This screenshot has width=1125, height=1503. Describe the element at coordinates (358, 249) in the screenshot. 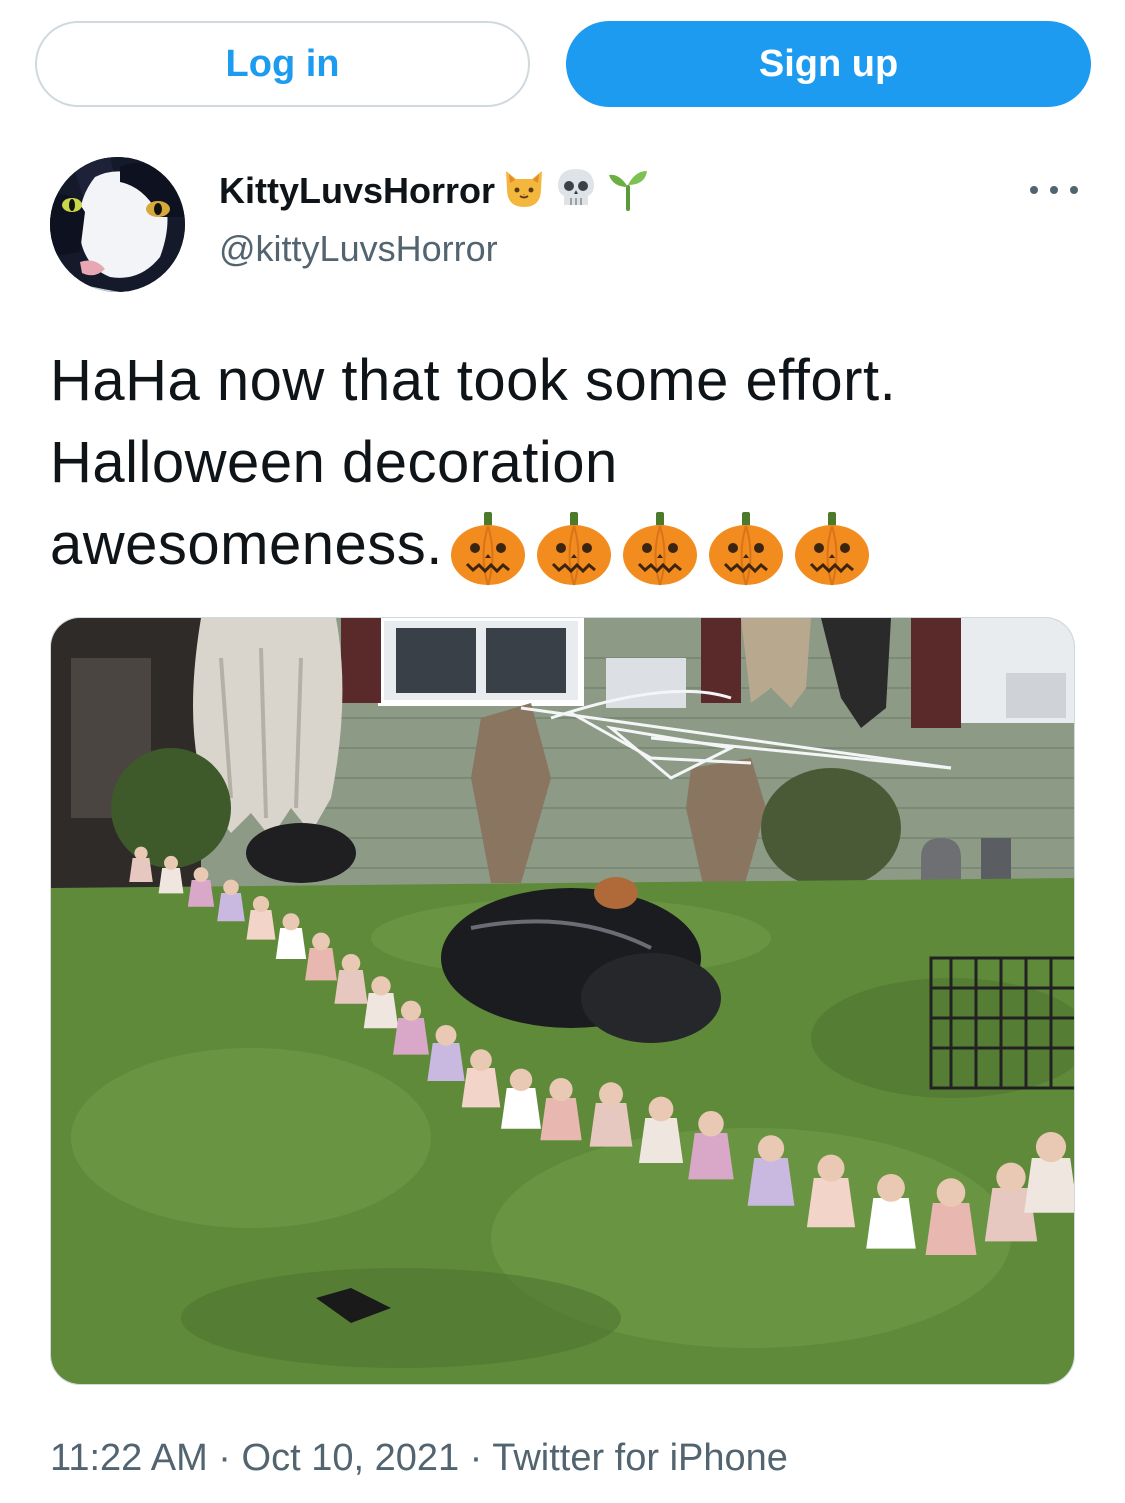

I see `user-handle: @kittyLuvsHorror` at that location.